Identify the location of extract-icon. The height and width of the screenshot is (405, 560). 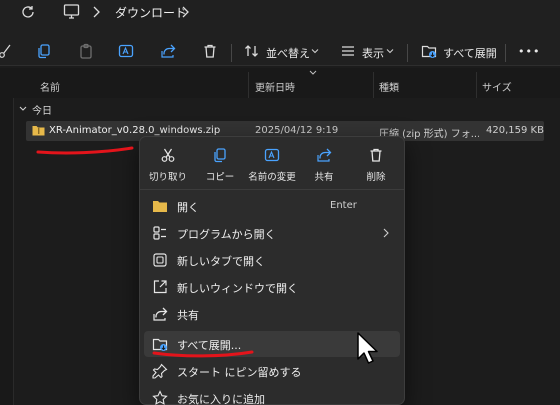
(160, 344).